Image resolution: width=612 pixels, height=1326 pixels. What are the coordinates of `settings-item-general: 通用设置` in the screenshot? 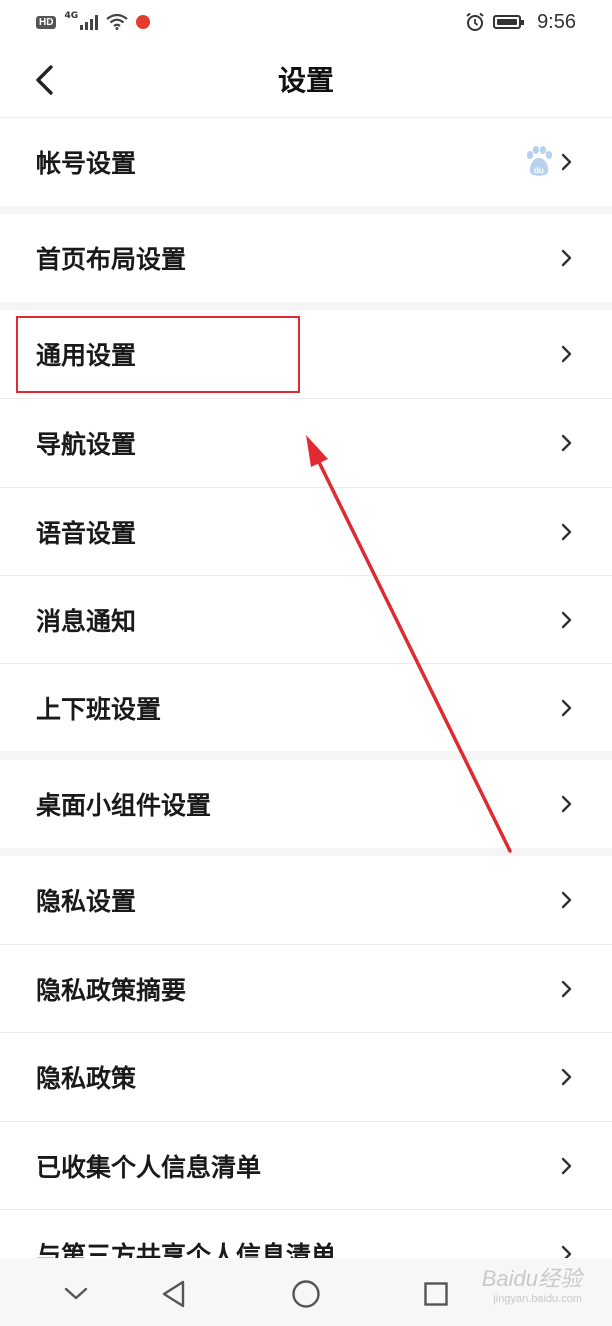 It's located at (306, 354).